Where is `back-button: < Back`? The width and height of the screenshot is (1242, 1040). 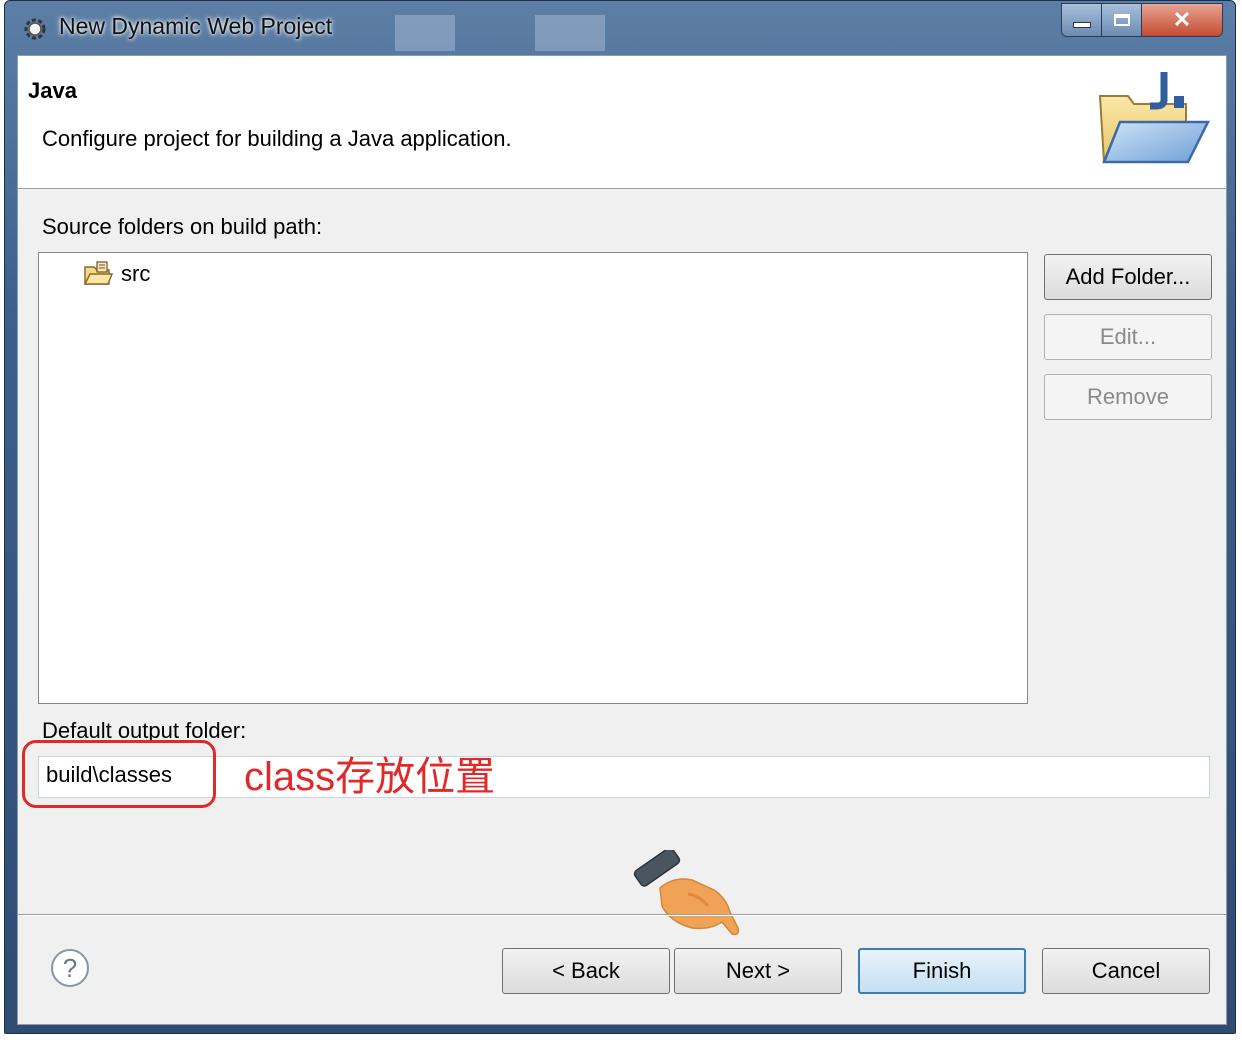 back-button: < Back is located at coordinates (586, 971).